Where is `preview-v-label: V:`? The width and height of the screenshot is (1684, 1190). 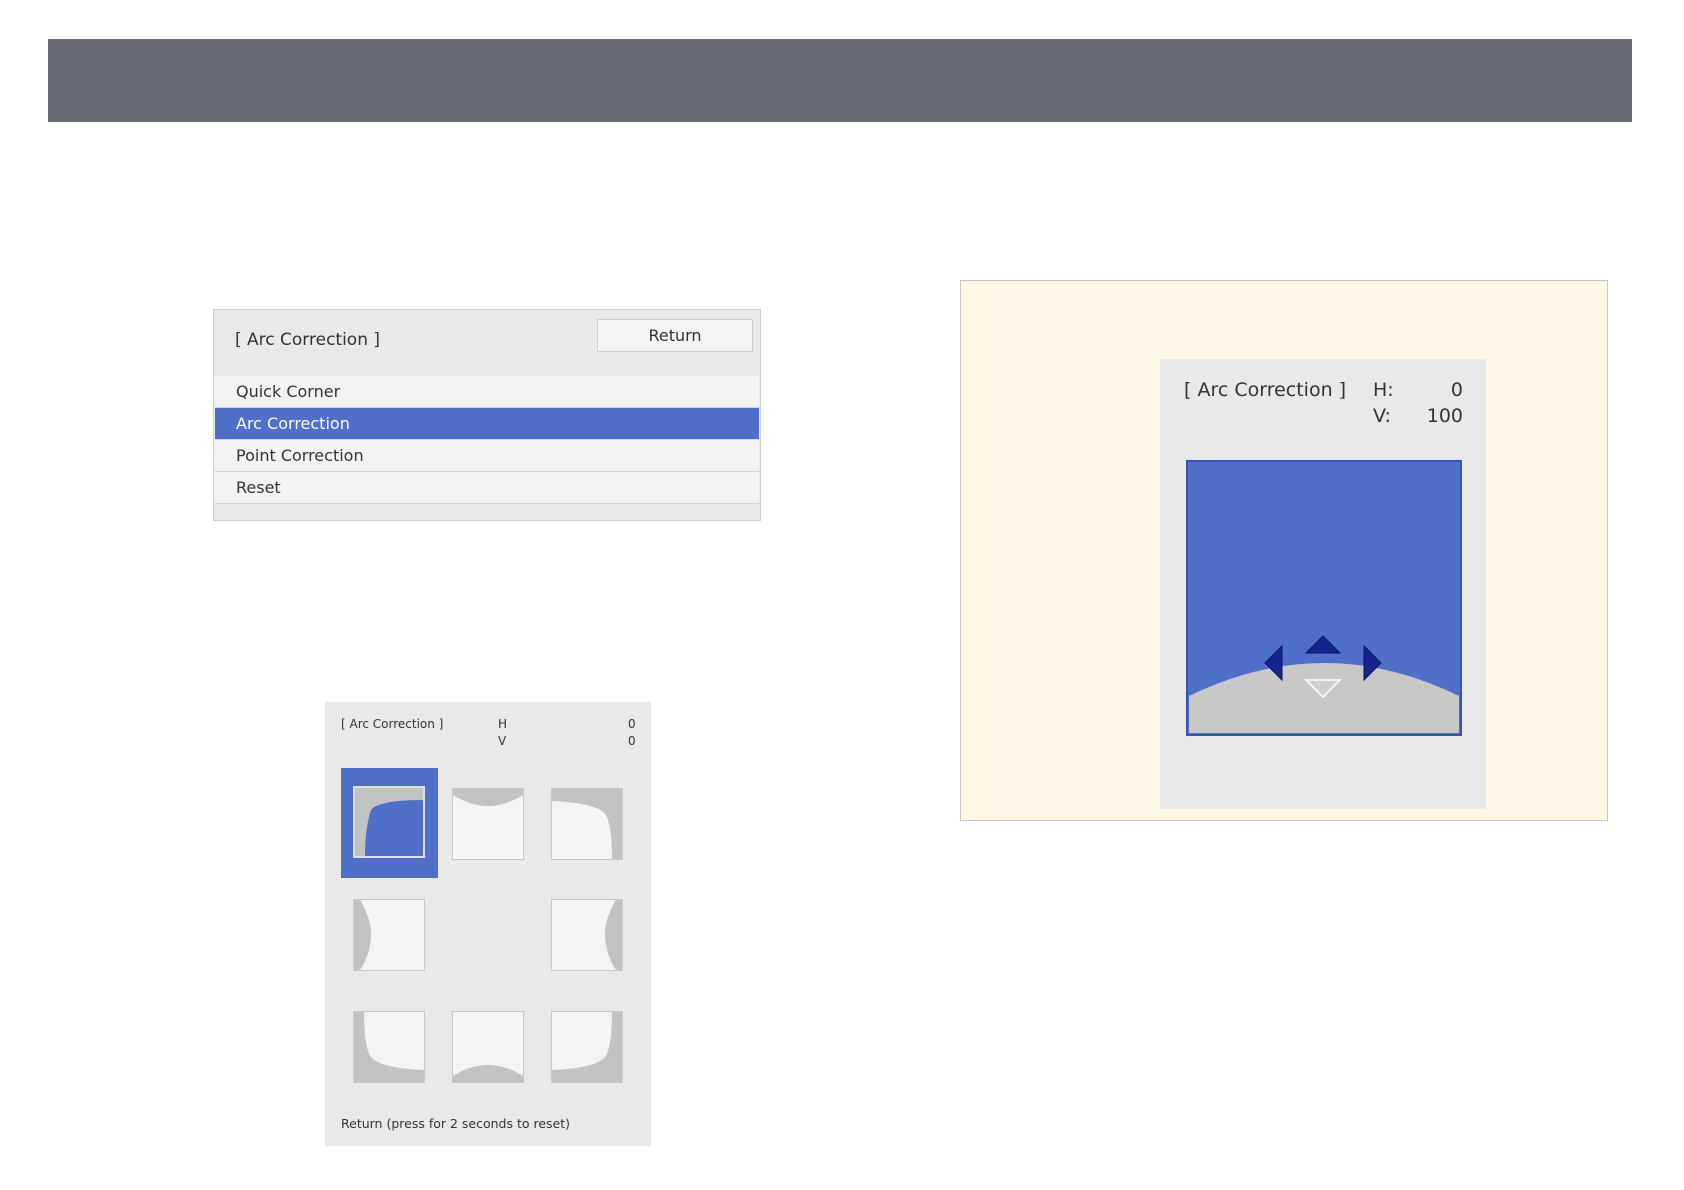
preview-v-label: V: is located at coordinates (1382, 416).